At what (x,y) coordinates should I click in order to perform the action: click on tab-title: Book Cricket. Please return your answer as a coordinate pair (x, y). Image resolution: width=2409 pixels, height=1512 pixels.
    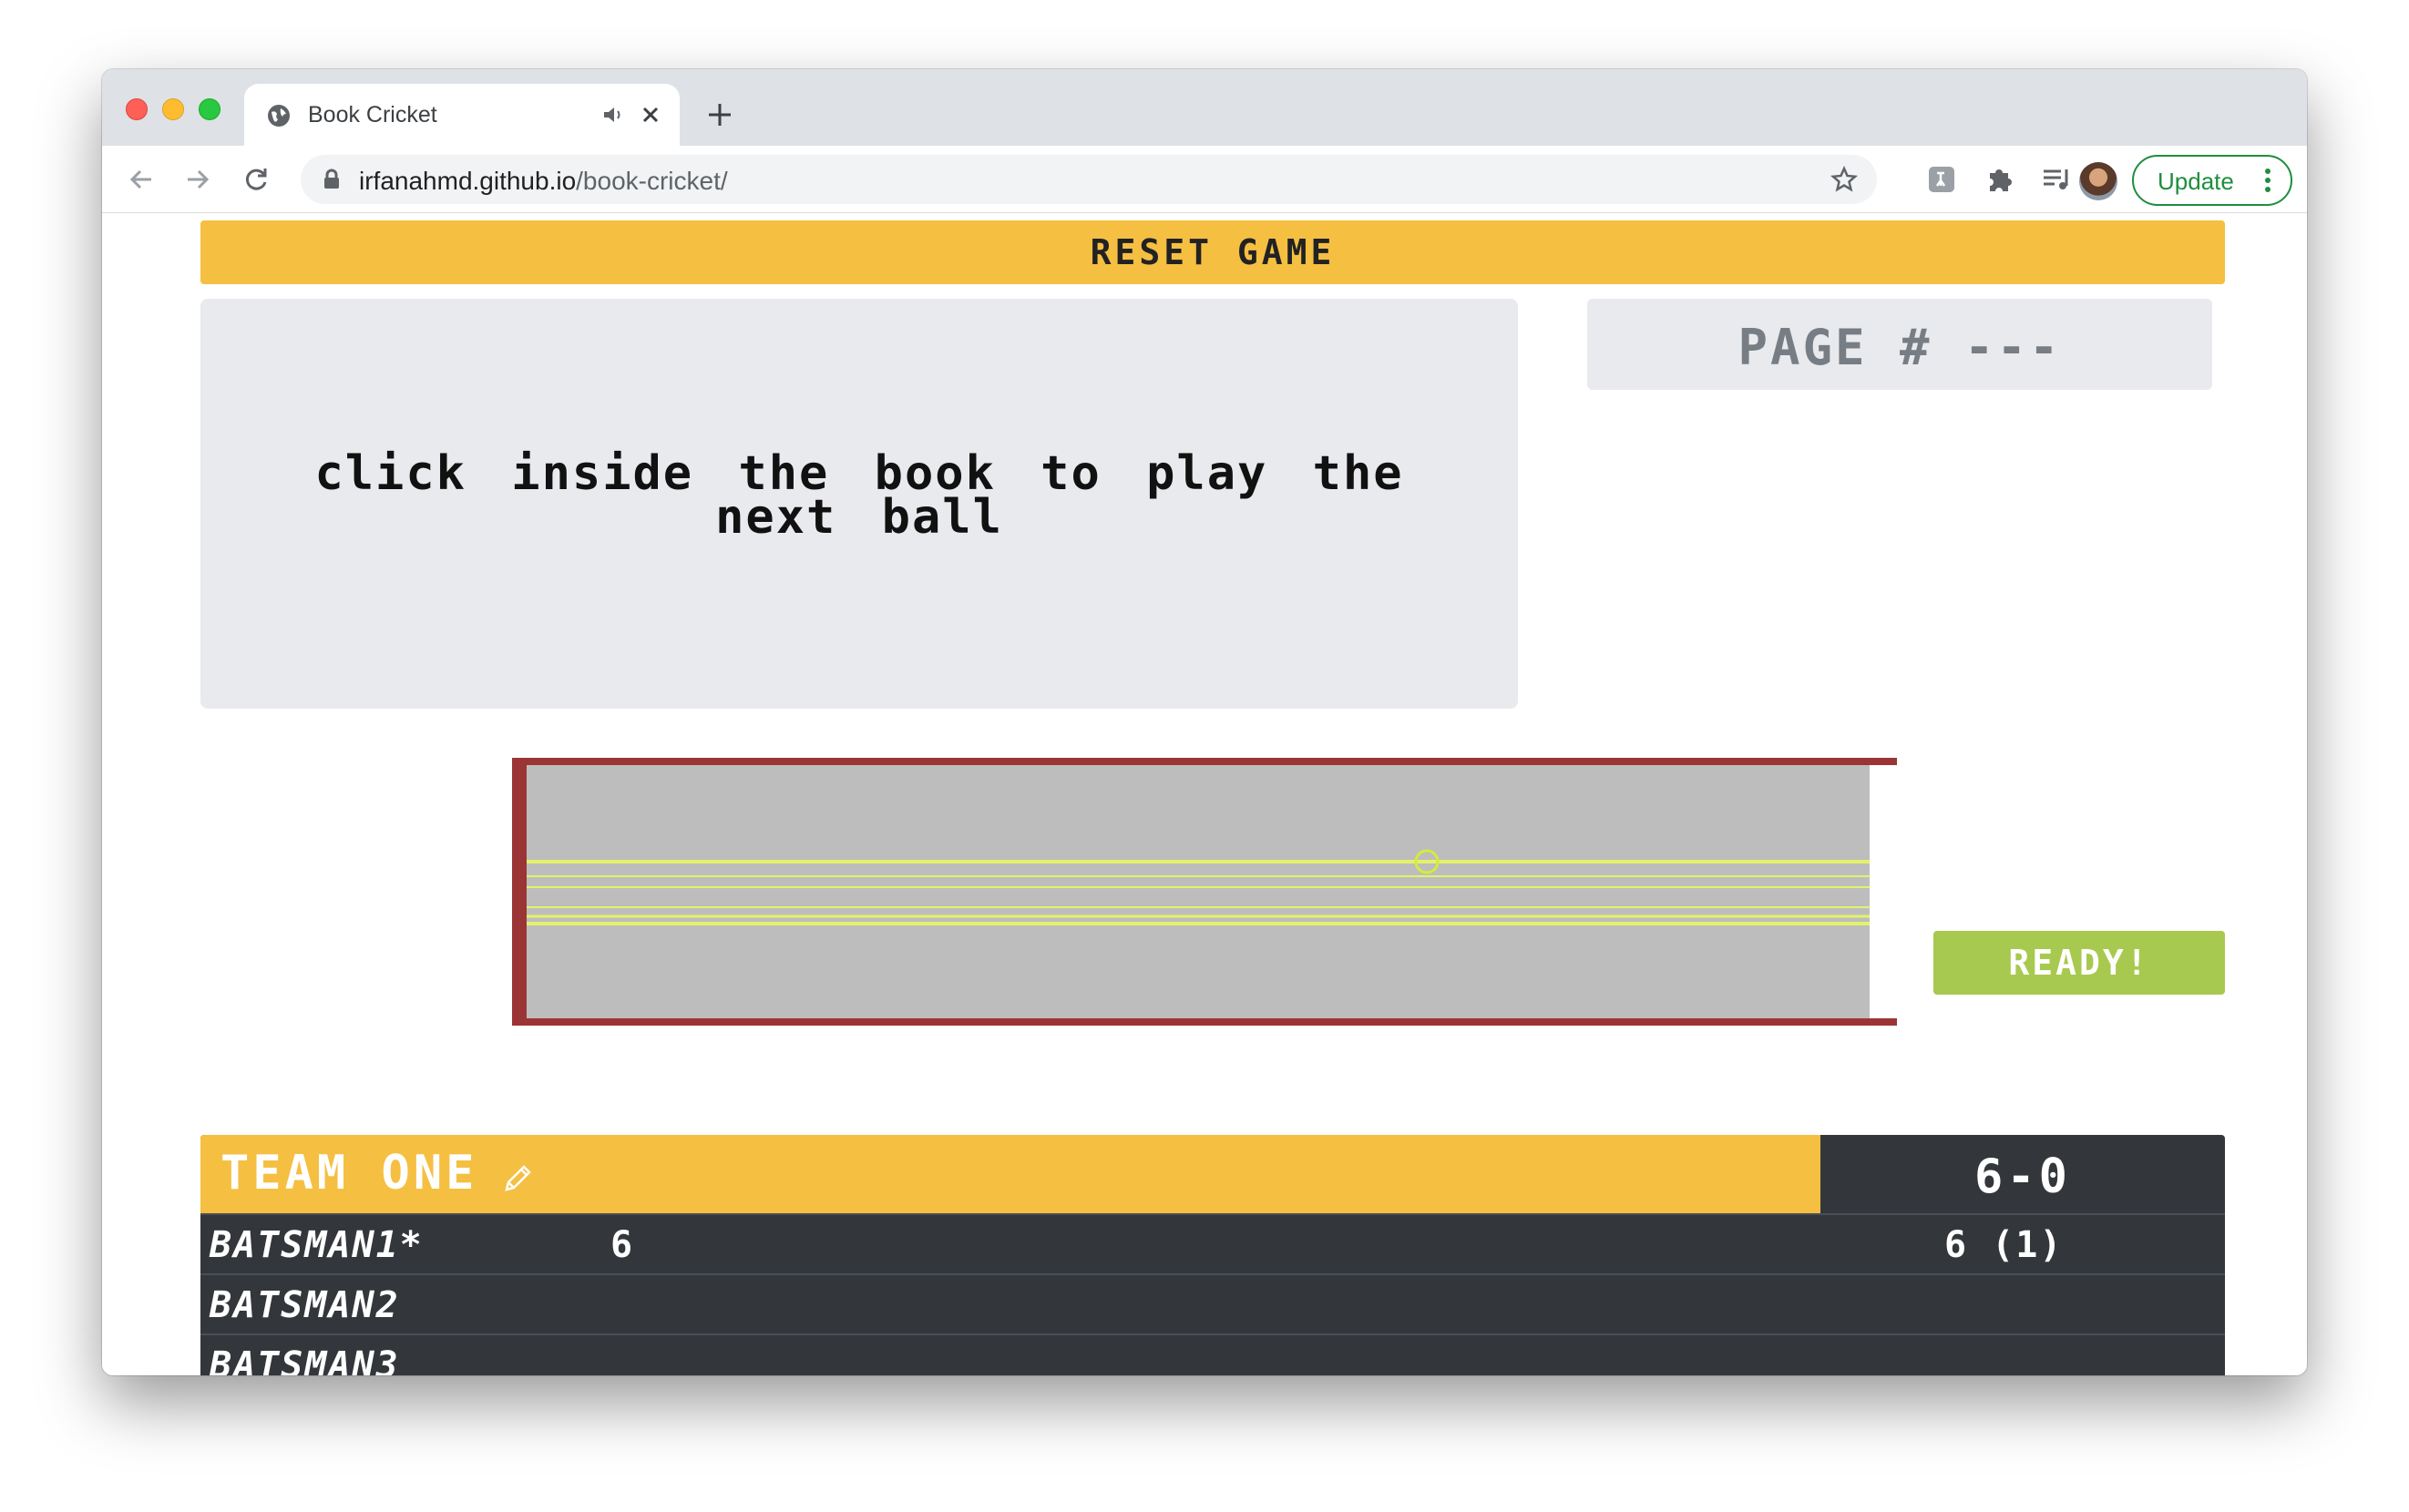
    Looking at the image, I should click on (373, 115).